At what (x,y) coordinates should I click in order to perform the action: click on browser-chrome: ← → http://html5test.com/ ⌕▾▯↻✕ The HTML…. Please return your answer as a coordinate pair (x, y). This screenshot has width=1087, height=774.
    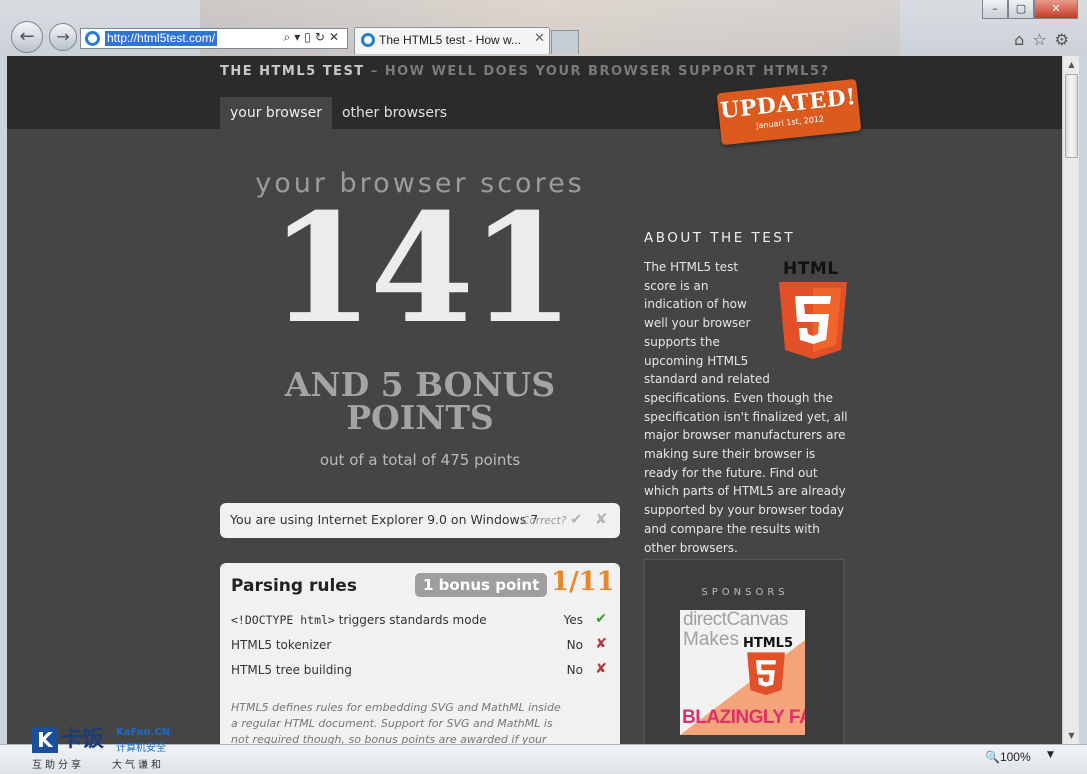
    Looking at the image, I should click on (543, 28).